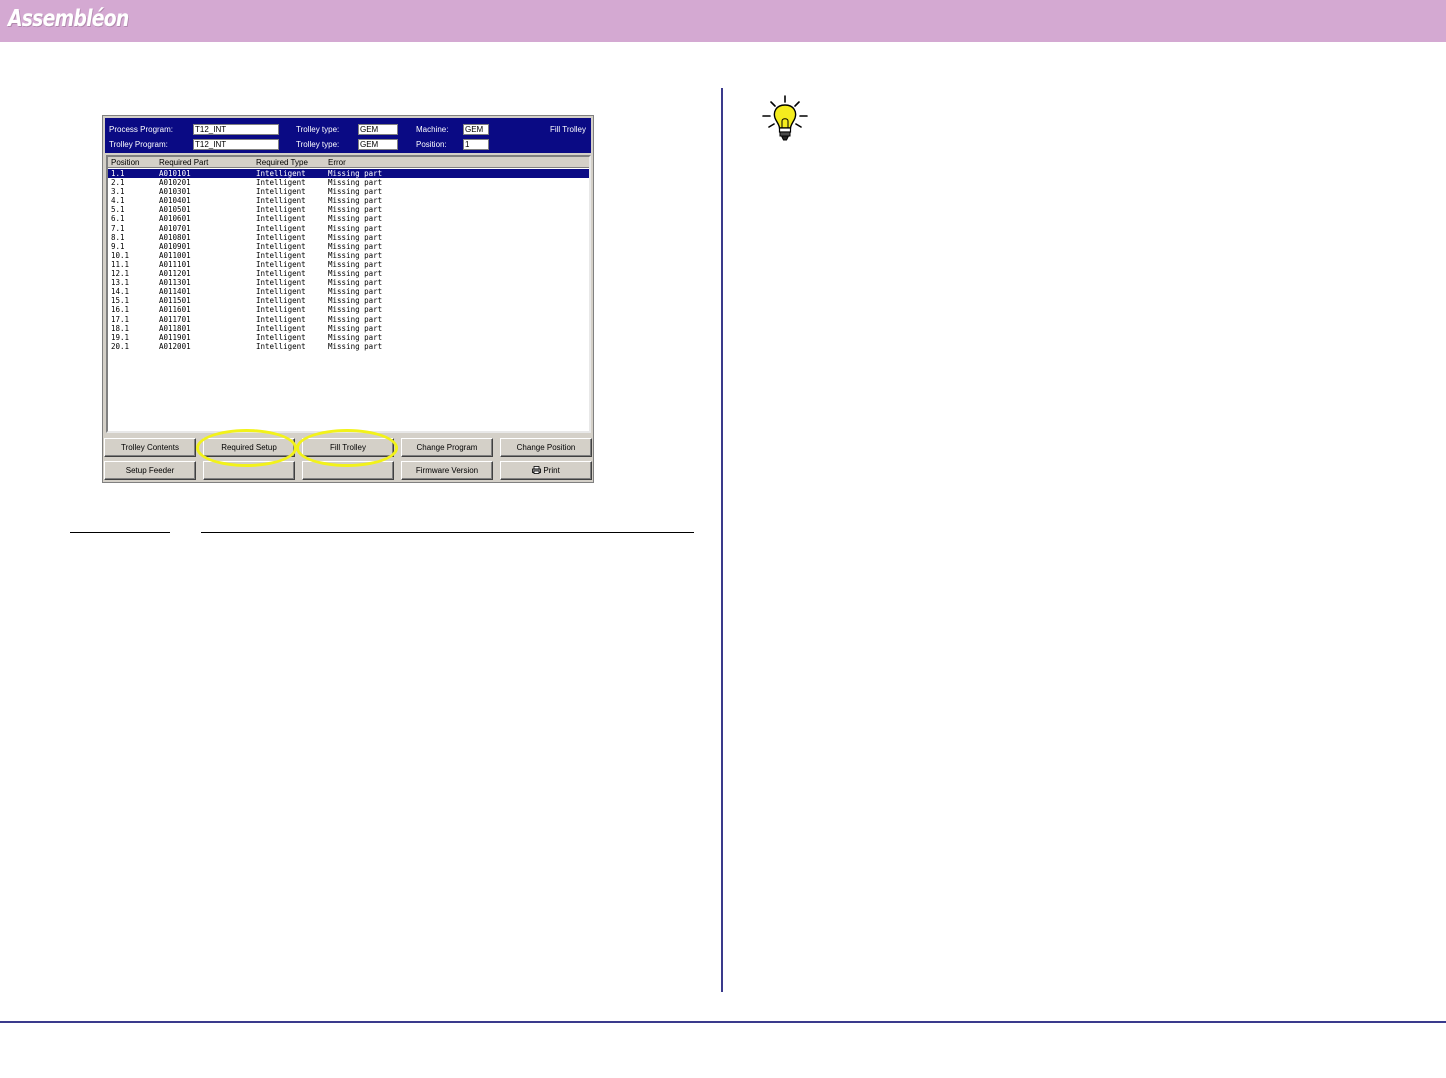 Image resolution: width=1446 pixels, height=1078 pixels. What do you see at coordinates (118, 246) in the screenshot?
I see `row-position: 9.1` at bounding box center [118, 246].